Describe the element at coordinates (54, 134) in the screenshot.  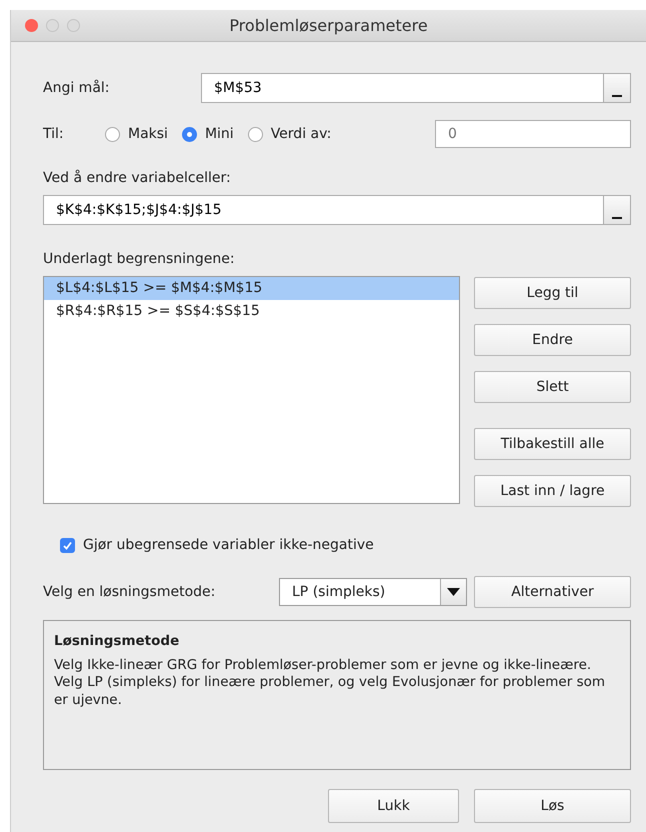
I see `to-label: Til:` at that location.